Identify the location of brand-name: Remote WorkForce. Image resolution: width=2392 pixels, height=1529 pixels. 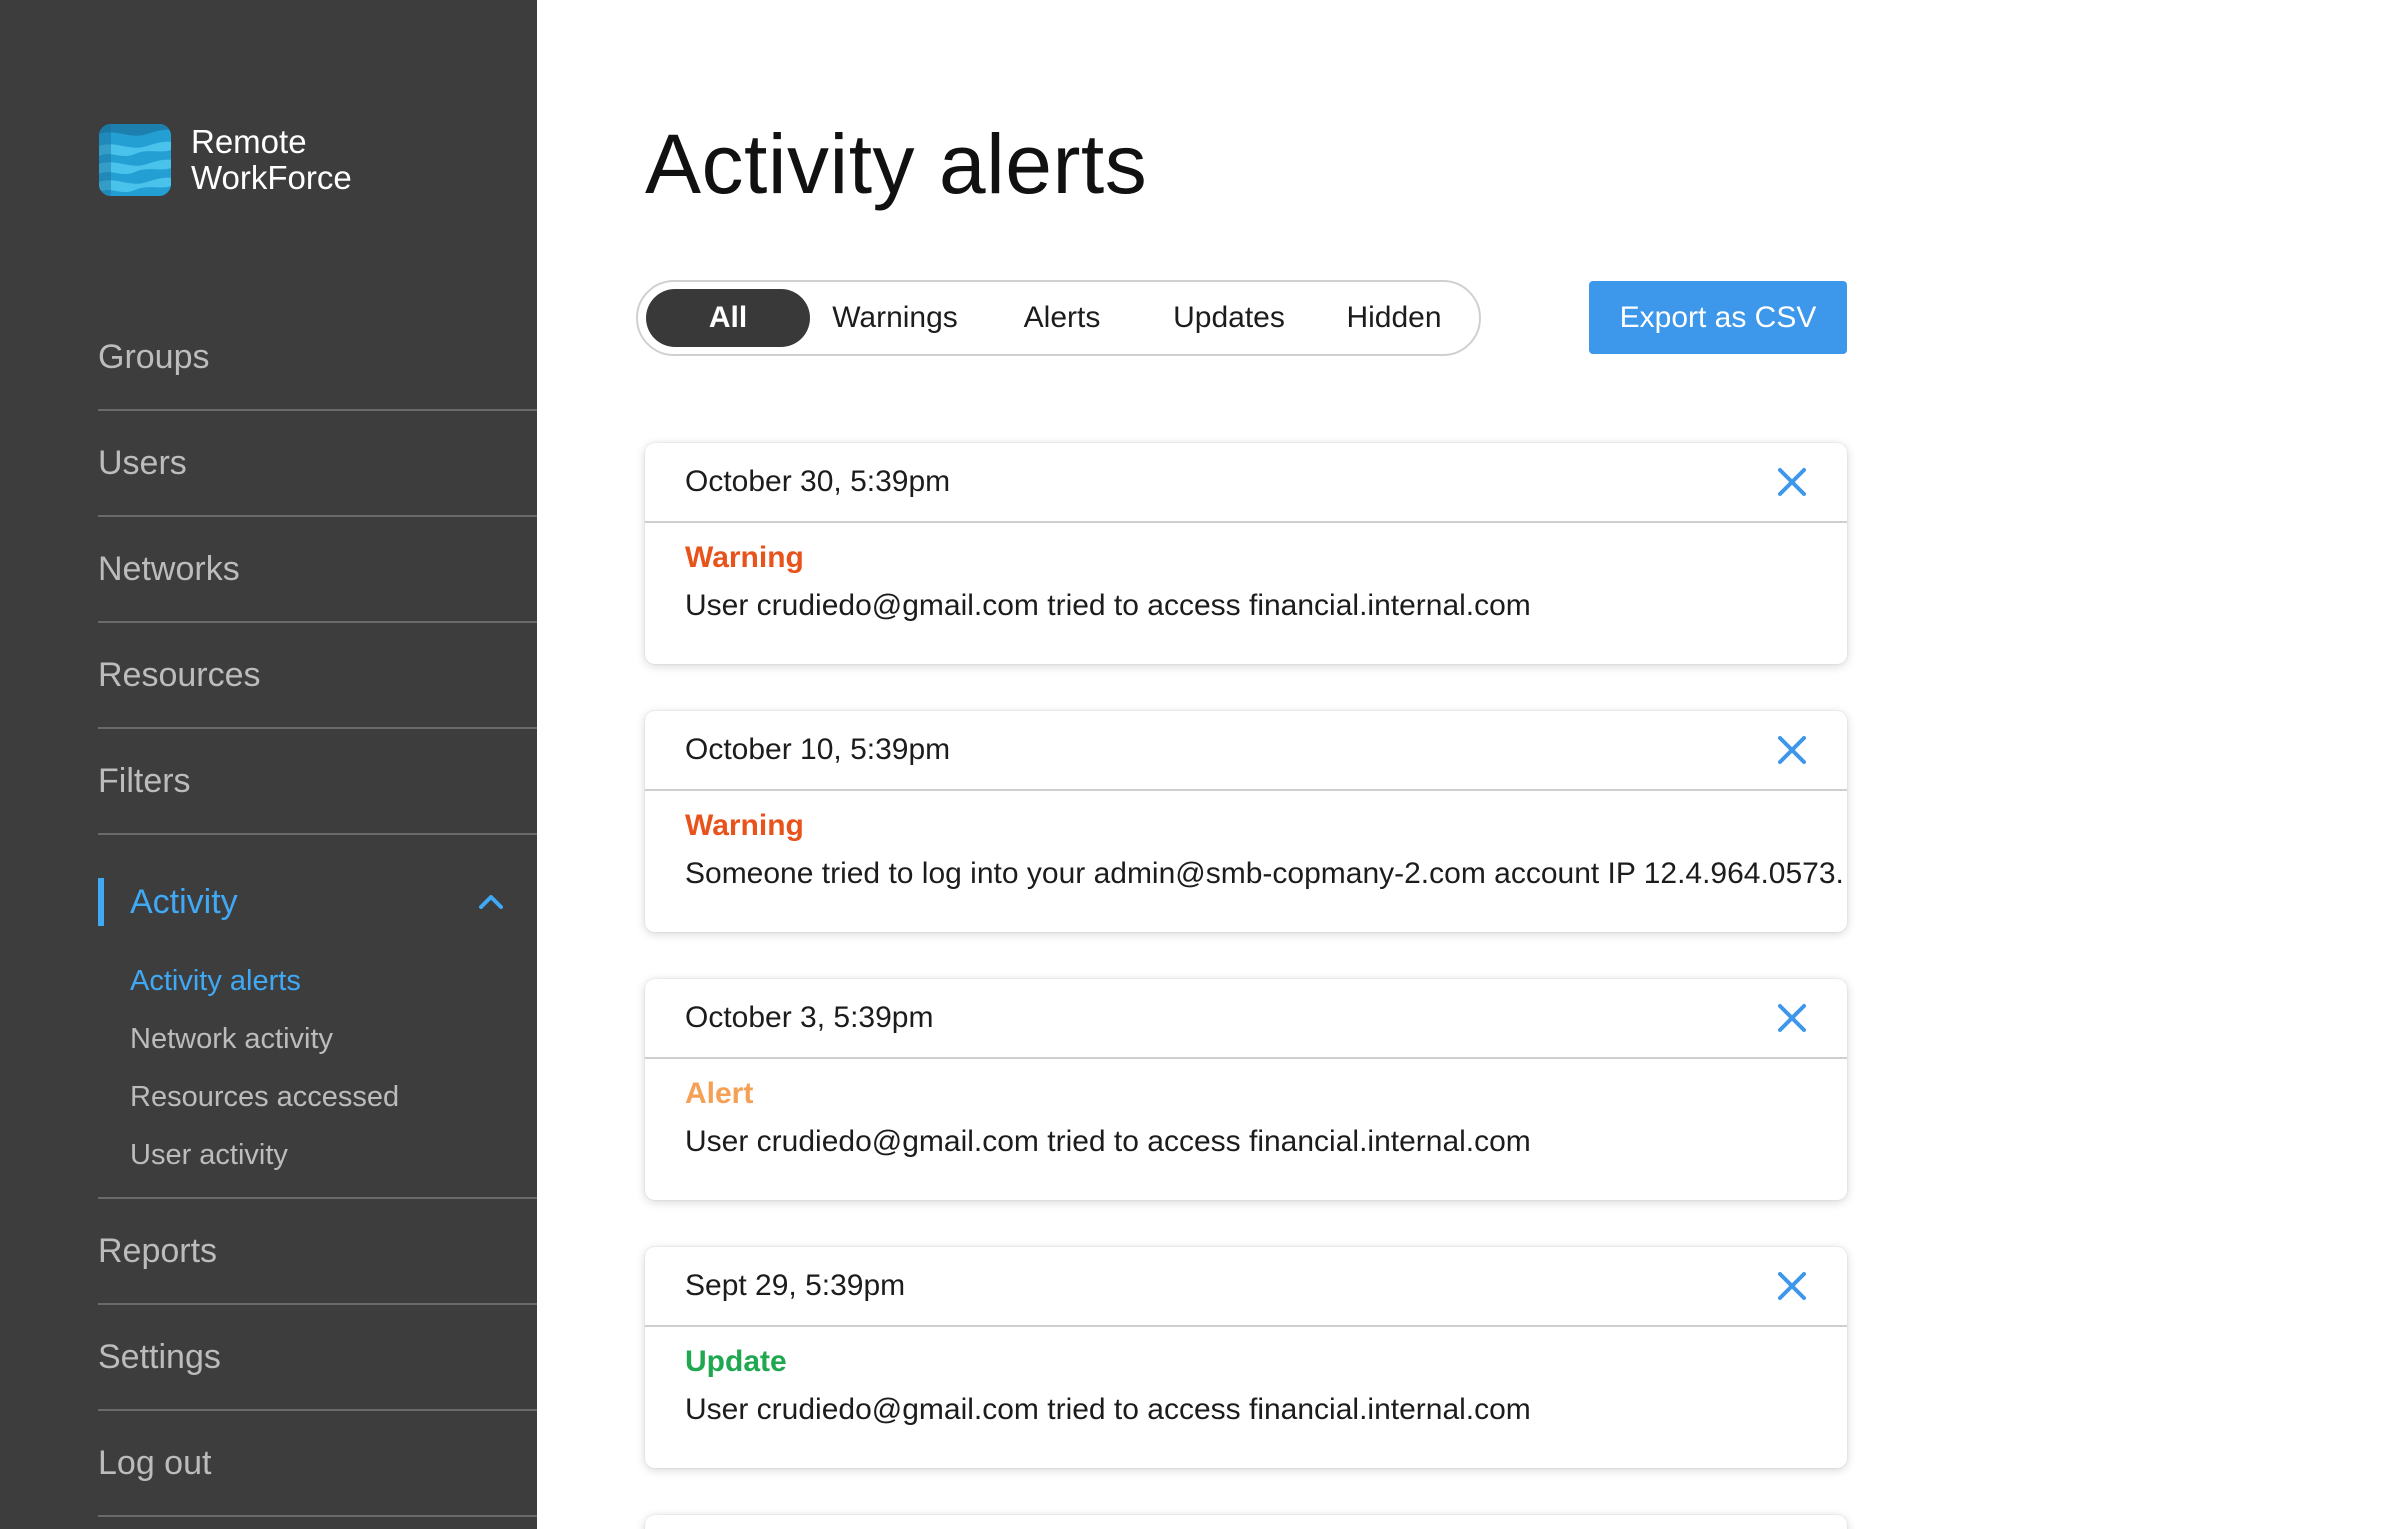
(271, 160).